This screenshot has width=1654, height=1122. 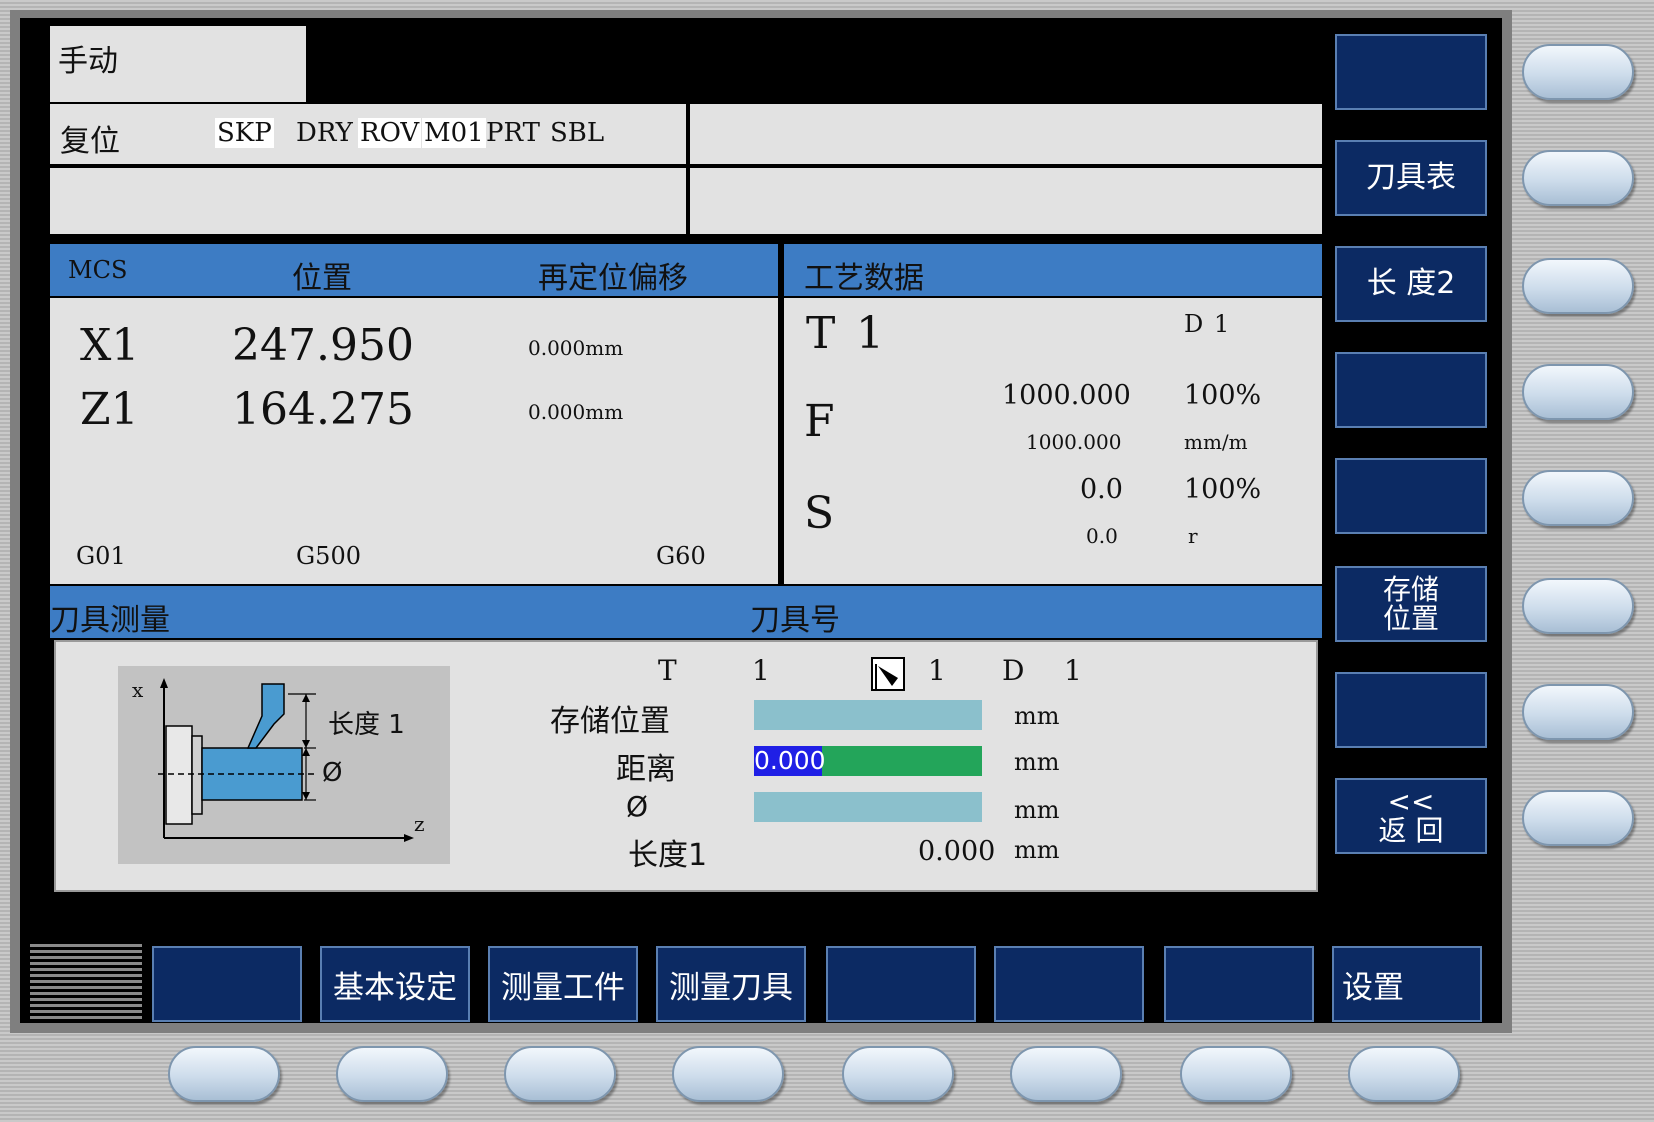 What do you see at coordinates (1411, 284) in the screenshot?
I see `vsoftkey-length2: 长 度2` at bounding box center [1411, 284].